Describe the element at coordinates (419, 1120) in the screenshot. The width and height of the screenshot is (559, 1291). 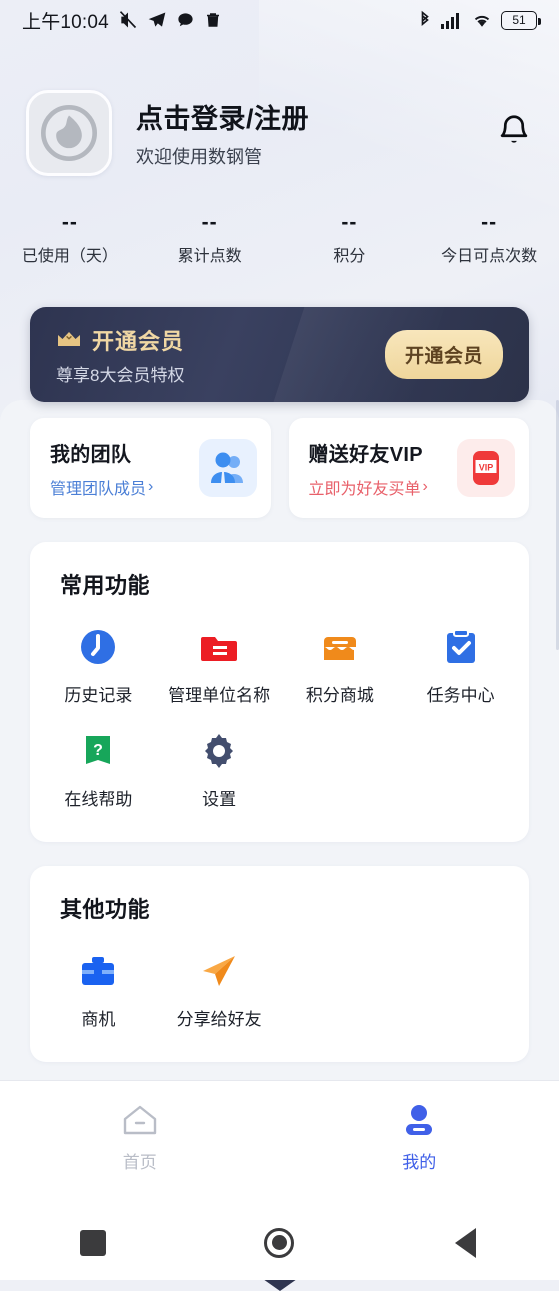
I see `person-icon` at that location.